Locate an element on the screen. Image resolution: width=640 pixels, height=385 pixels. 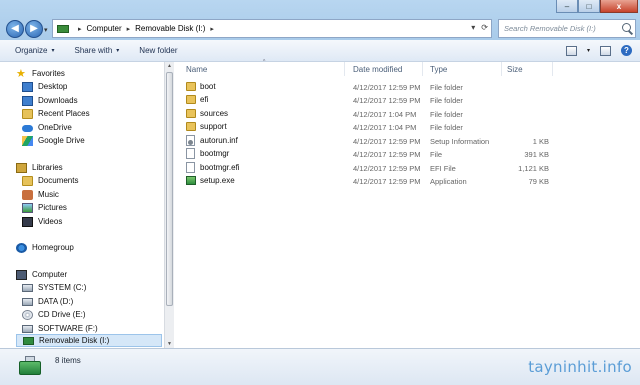
nav-label: Documents is located at coordinates (58, 180).